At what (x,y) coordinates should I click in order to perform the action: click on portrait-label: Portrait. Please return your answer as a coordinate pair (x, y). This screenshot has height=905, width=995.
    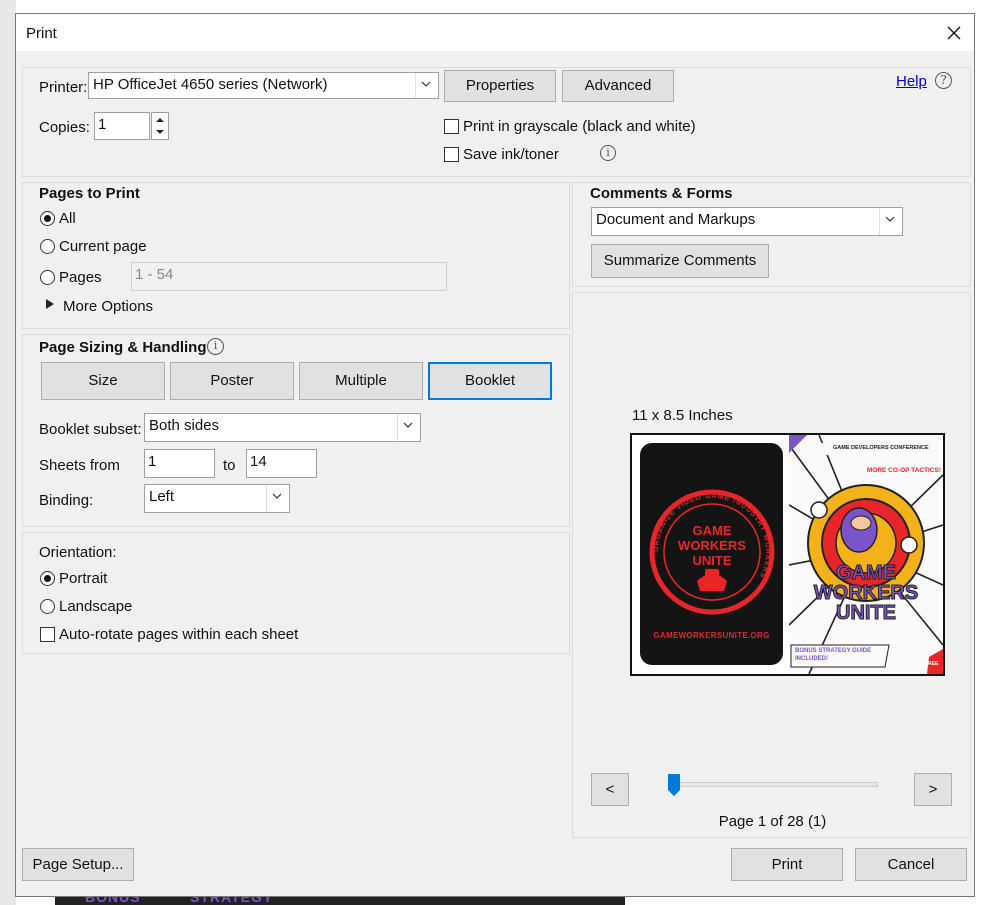
    Looking at the image, I should click on (83, 578).